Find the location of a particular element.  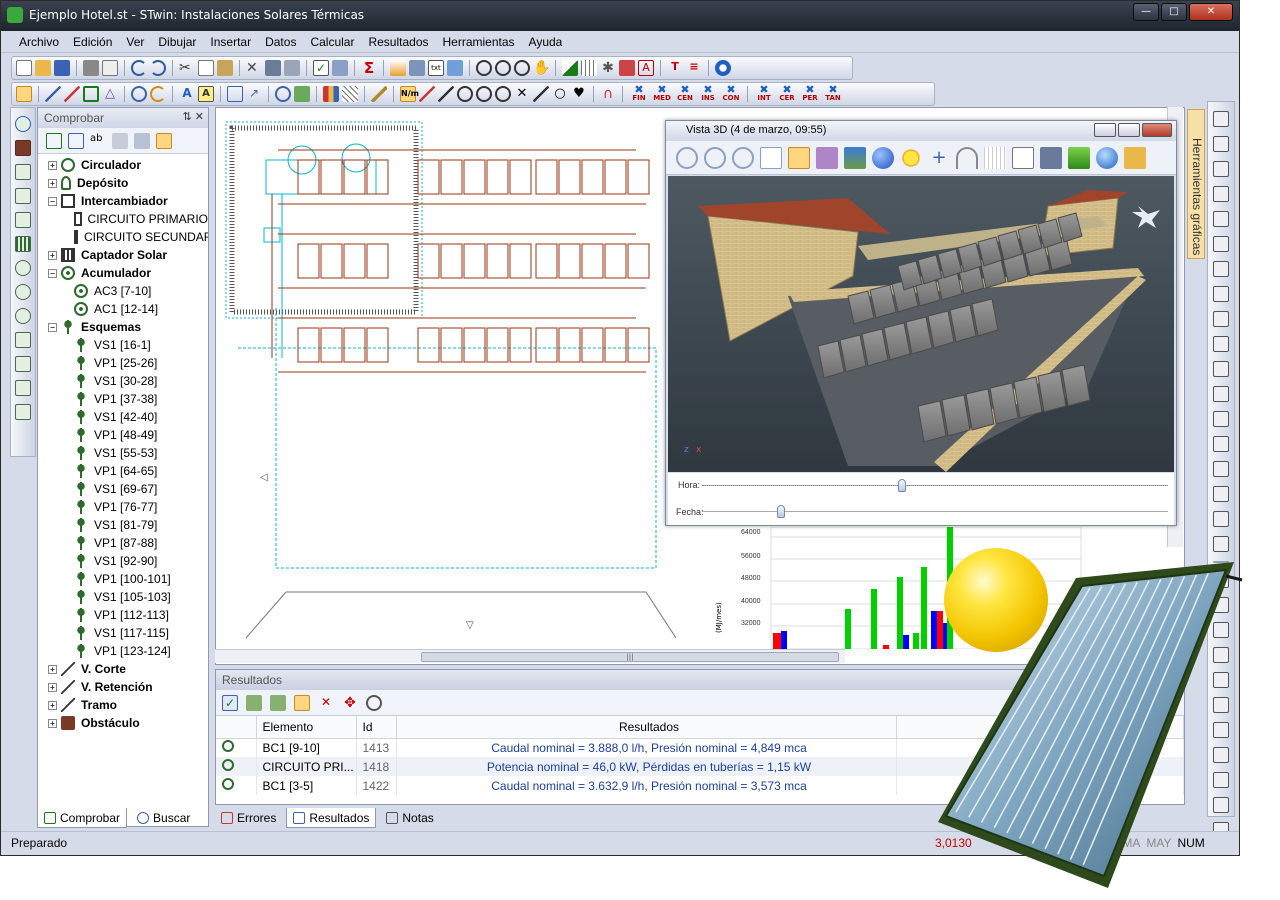

tree-item: CIRCUITO SECUNDARIO is located at coordinates (123, 237).